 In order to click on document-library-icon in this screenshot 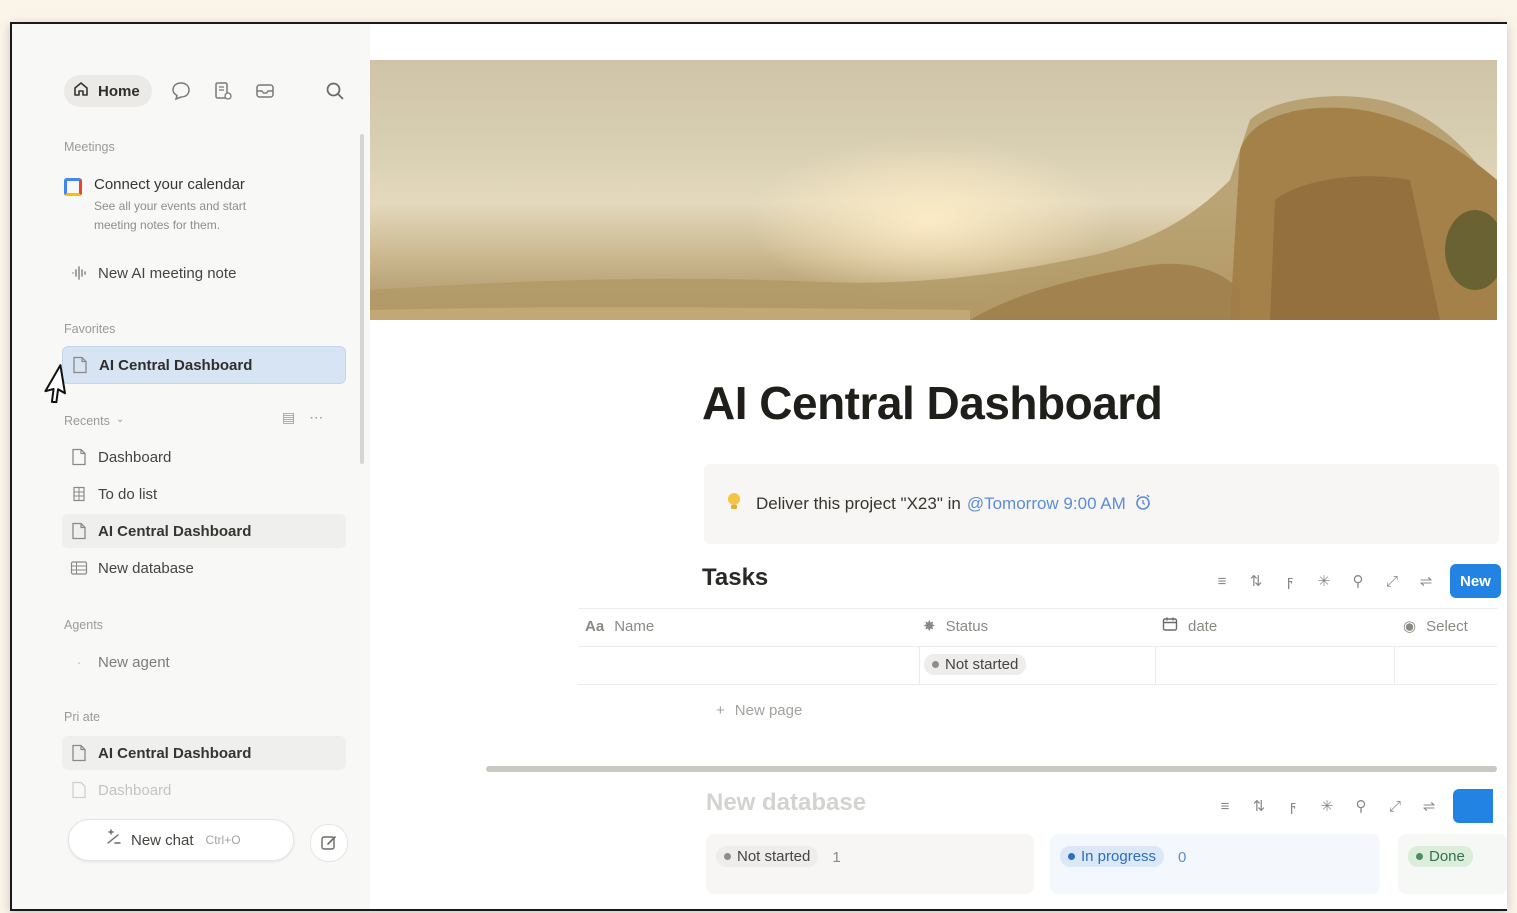, I will do `click(223, 91)`.